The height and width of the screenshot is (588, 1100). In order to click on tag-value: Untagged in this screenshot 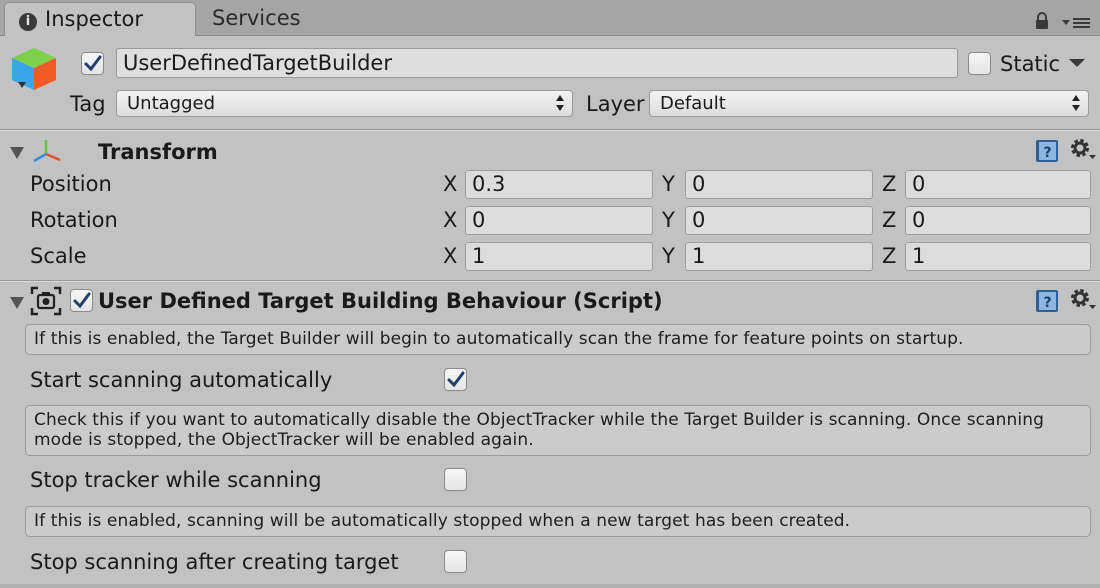, I will do `click(171, 103)`.